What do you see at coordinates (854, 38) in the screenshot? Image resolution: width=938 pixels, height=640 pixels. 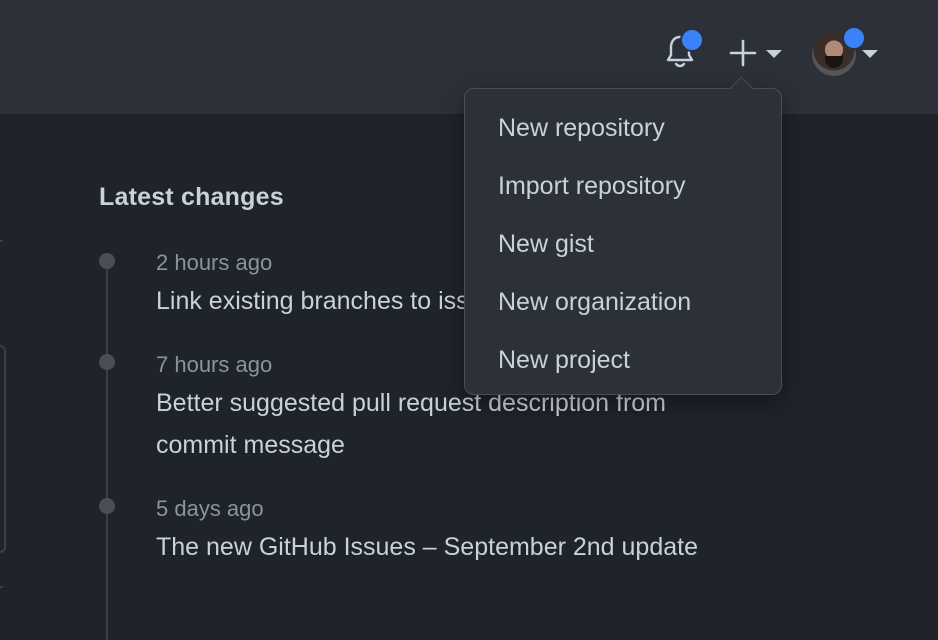 I see `status-dot` at bounding box center [854, 38].